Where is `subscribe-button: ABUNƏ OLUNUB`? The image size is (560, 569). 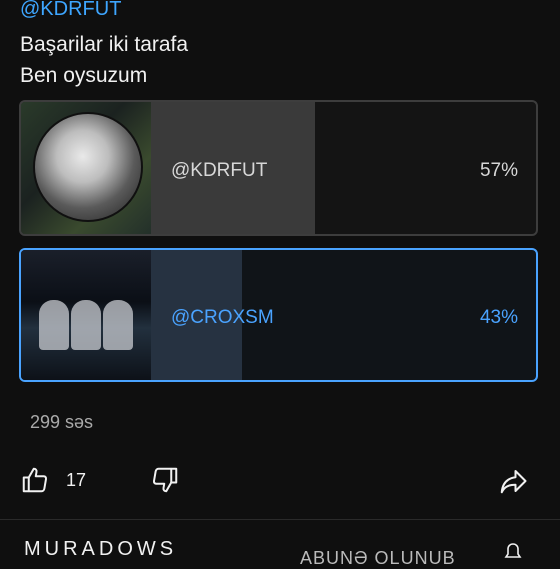
subscribe-button: ABUNƏ OLUNUB is located at coordinates (378, 558).